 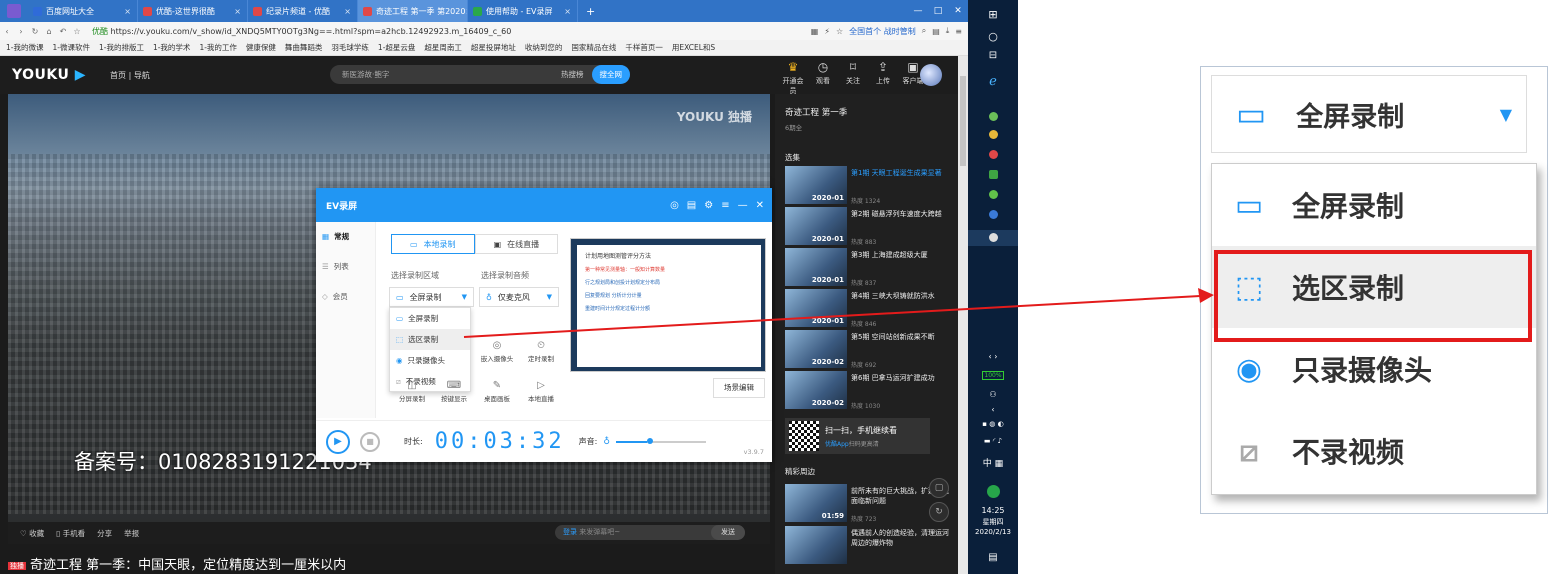 What do you see at coordinates (431, 297) in the screenshot?
I see `area-select: ▭ 全屏录制 ▼` at bounding box center [431, 297].